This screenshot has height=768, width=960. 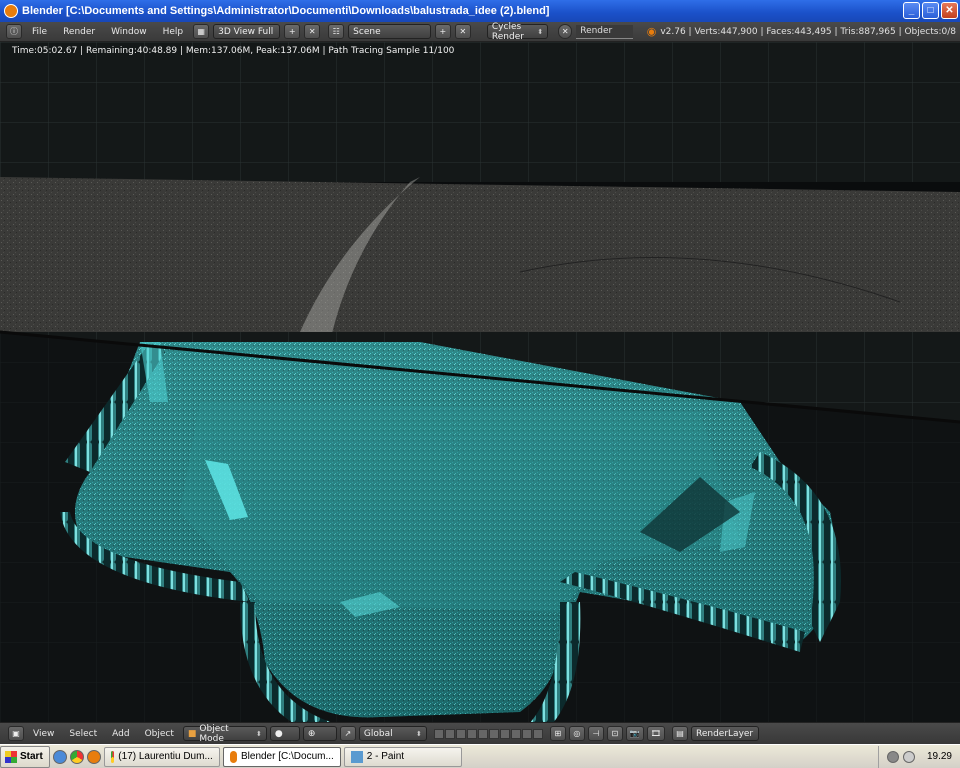 I want to click on task-button-paint: 2 - Paint, so click(x=402, y=756).